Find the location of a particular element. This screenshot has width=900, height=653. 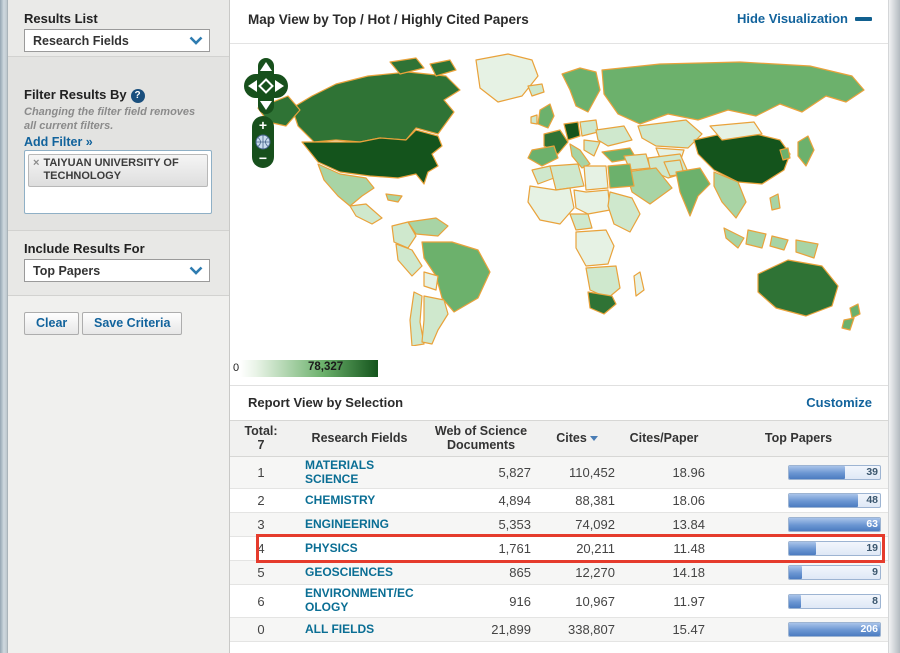

table-row: 0 ALL FIELDS 21,899 338,807 15.47 206 is located at coordinates (559, 629).